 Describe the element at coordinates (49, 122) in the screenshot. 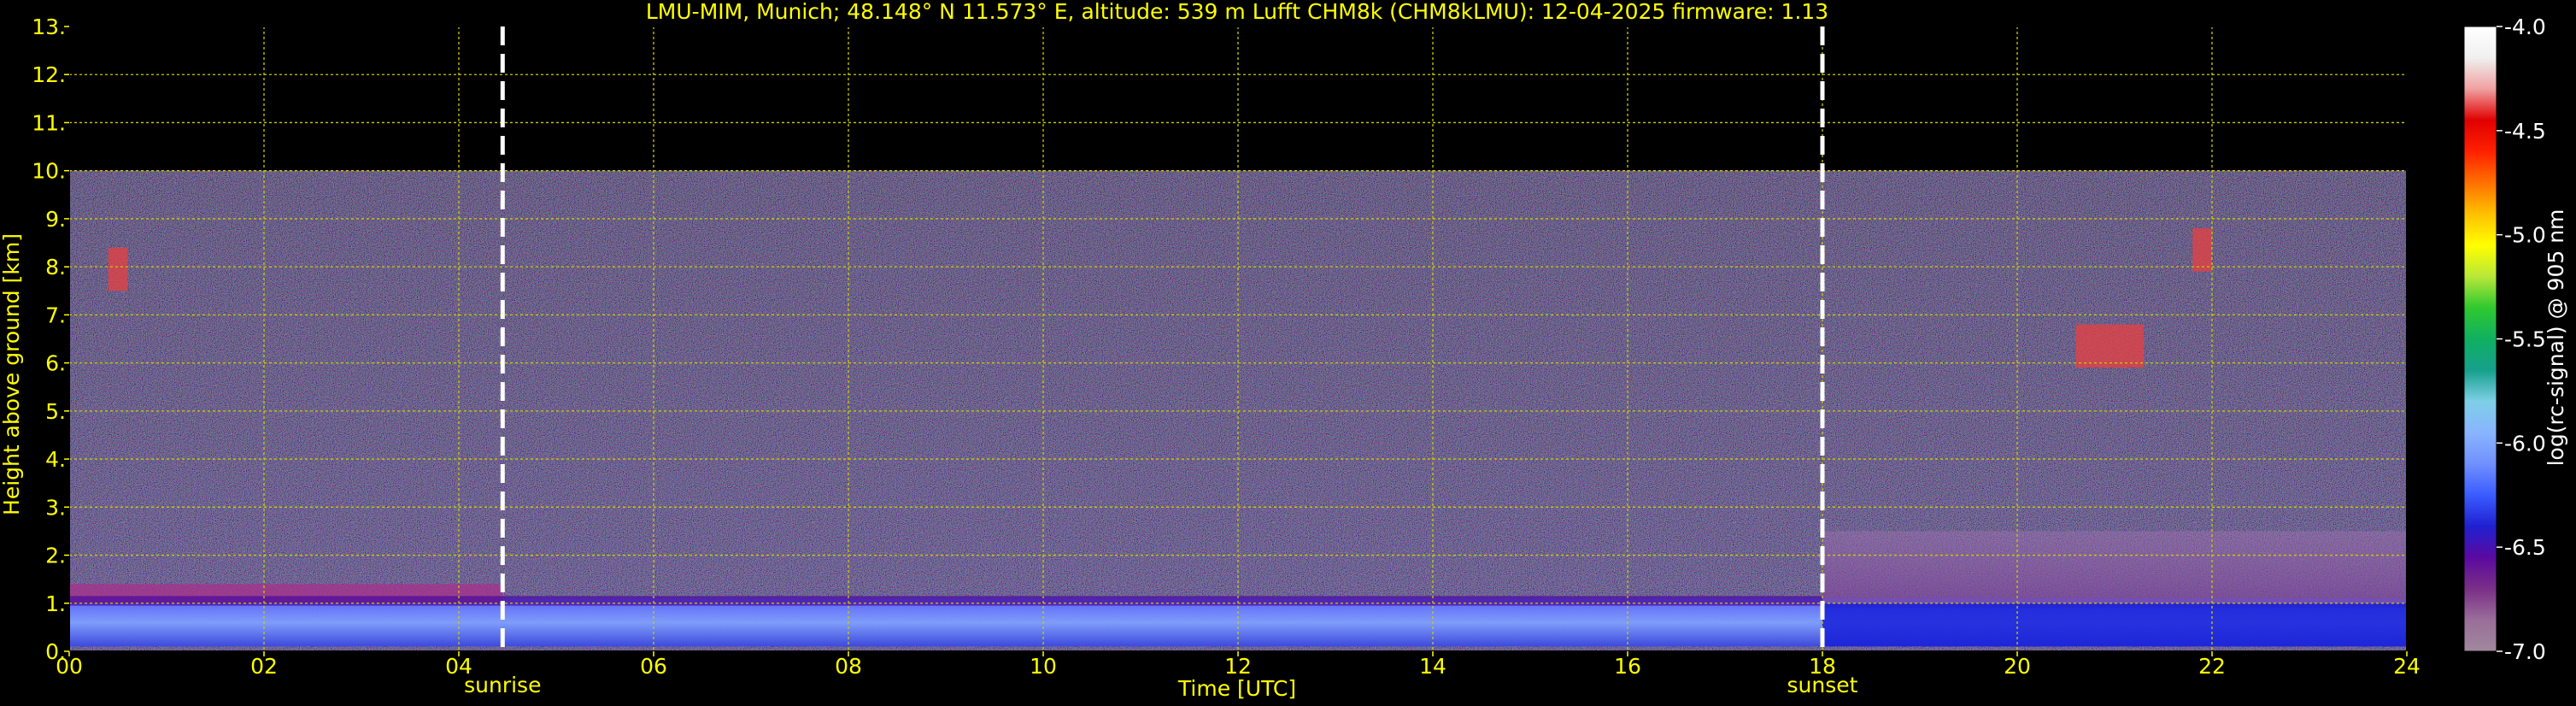

I see `y-tick-label: 11.` at that location.